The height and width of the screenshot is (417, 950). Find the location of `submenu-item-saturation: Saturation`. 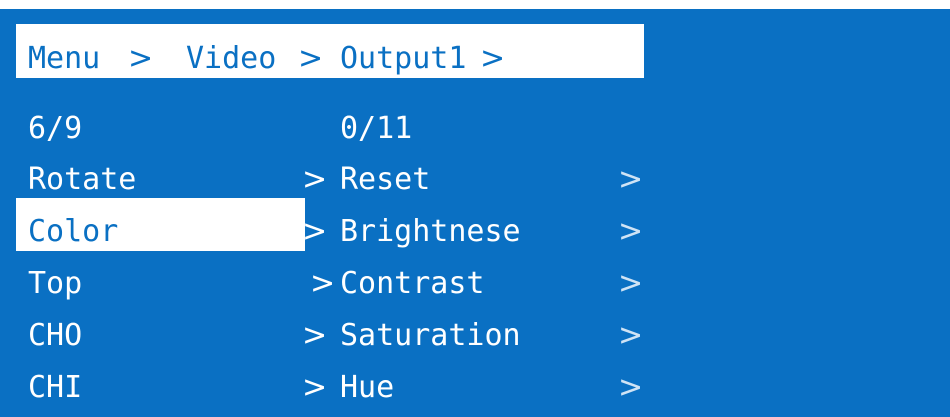

submenu-item-saturation: Saturation is located at coordinates (430, 336).